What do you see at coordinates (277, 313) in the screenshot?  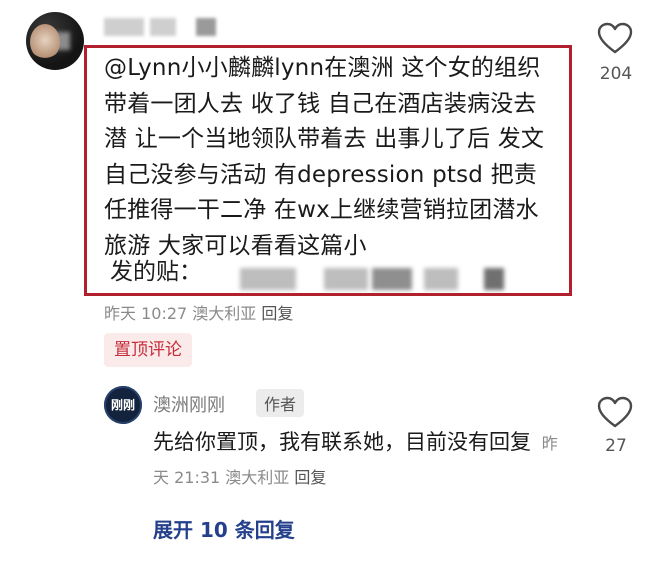 I see `comment-reply-button: 回复` at bounding box center [277, 313].